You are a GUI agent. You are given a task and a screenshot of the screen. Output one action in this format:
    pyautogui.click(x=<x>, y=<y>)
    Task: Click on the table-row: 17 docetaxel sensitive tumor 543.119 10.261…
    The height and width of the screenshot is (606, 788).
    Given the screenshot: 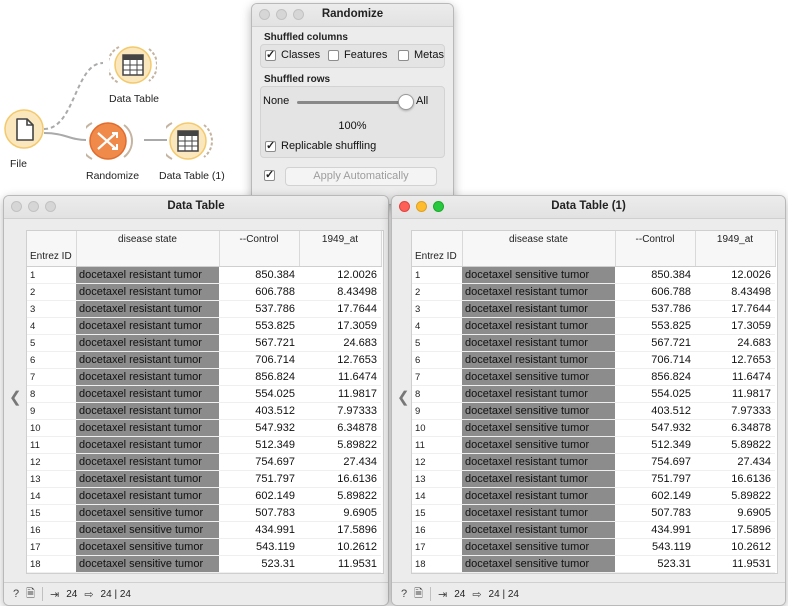 What is the action you would take?
    pyautogui.click(x=593, y=547)
    